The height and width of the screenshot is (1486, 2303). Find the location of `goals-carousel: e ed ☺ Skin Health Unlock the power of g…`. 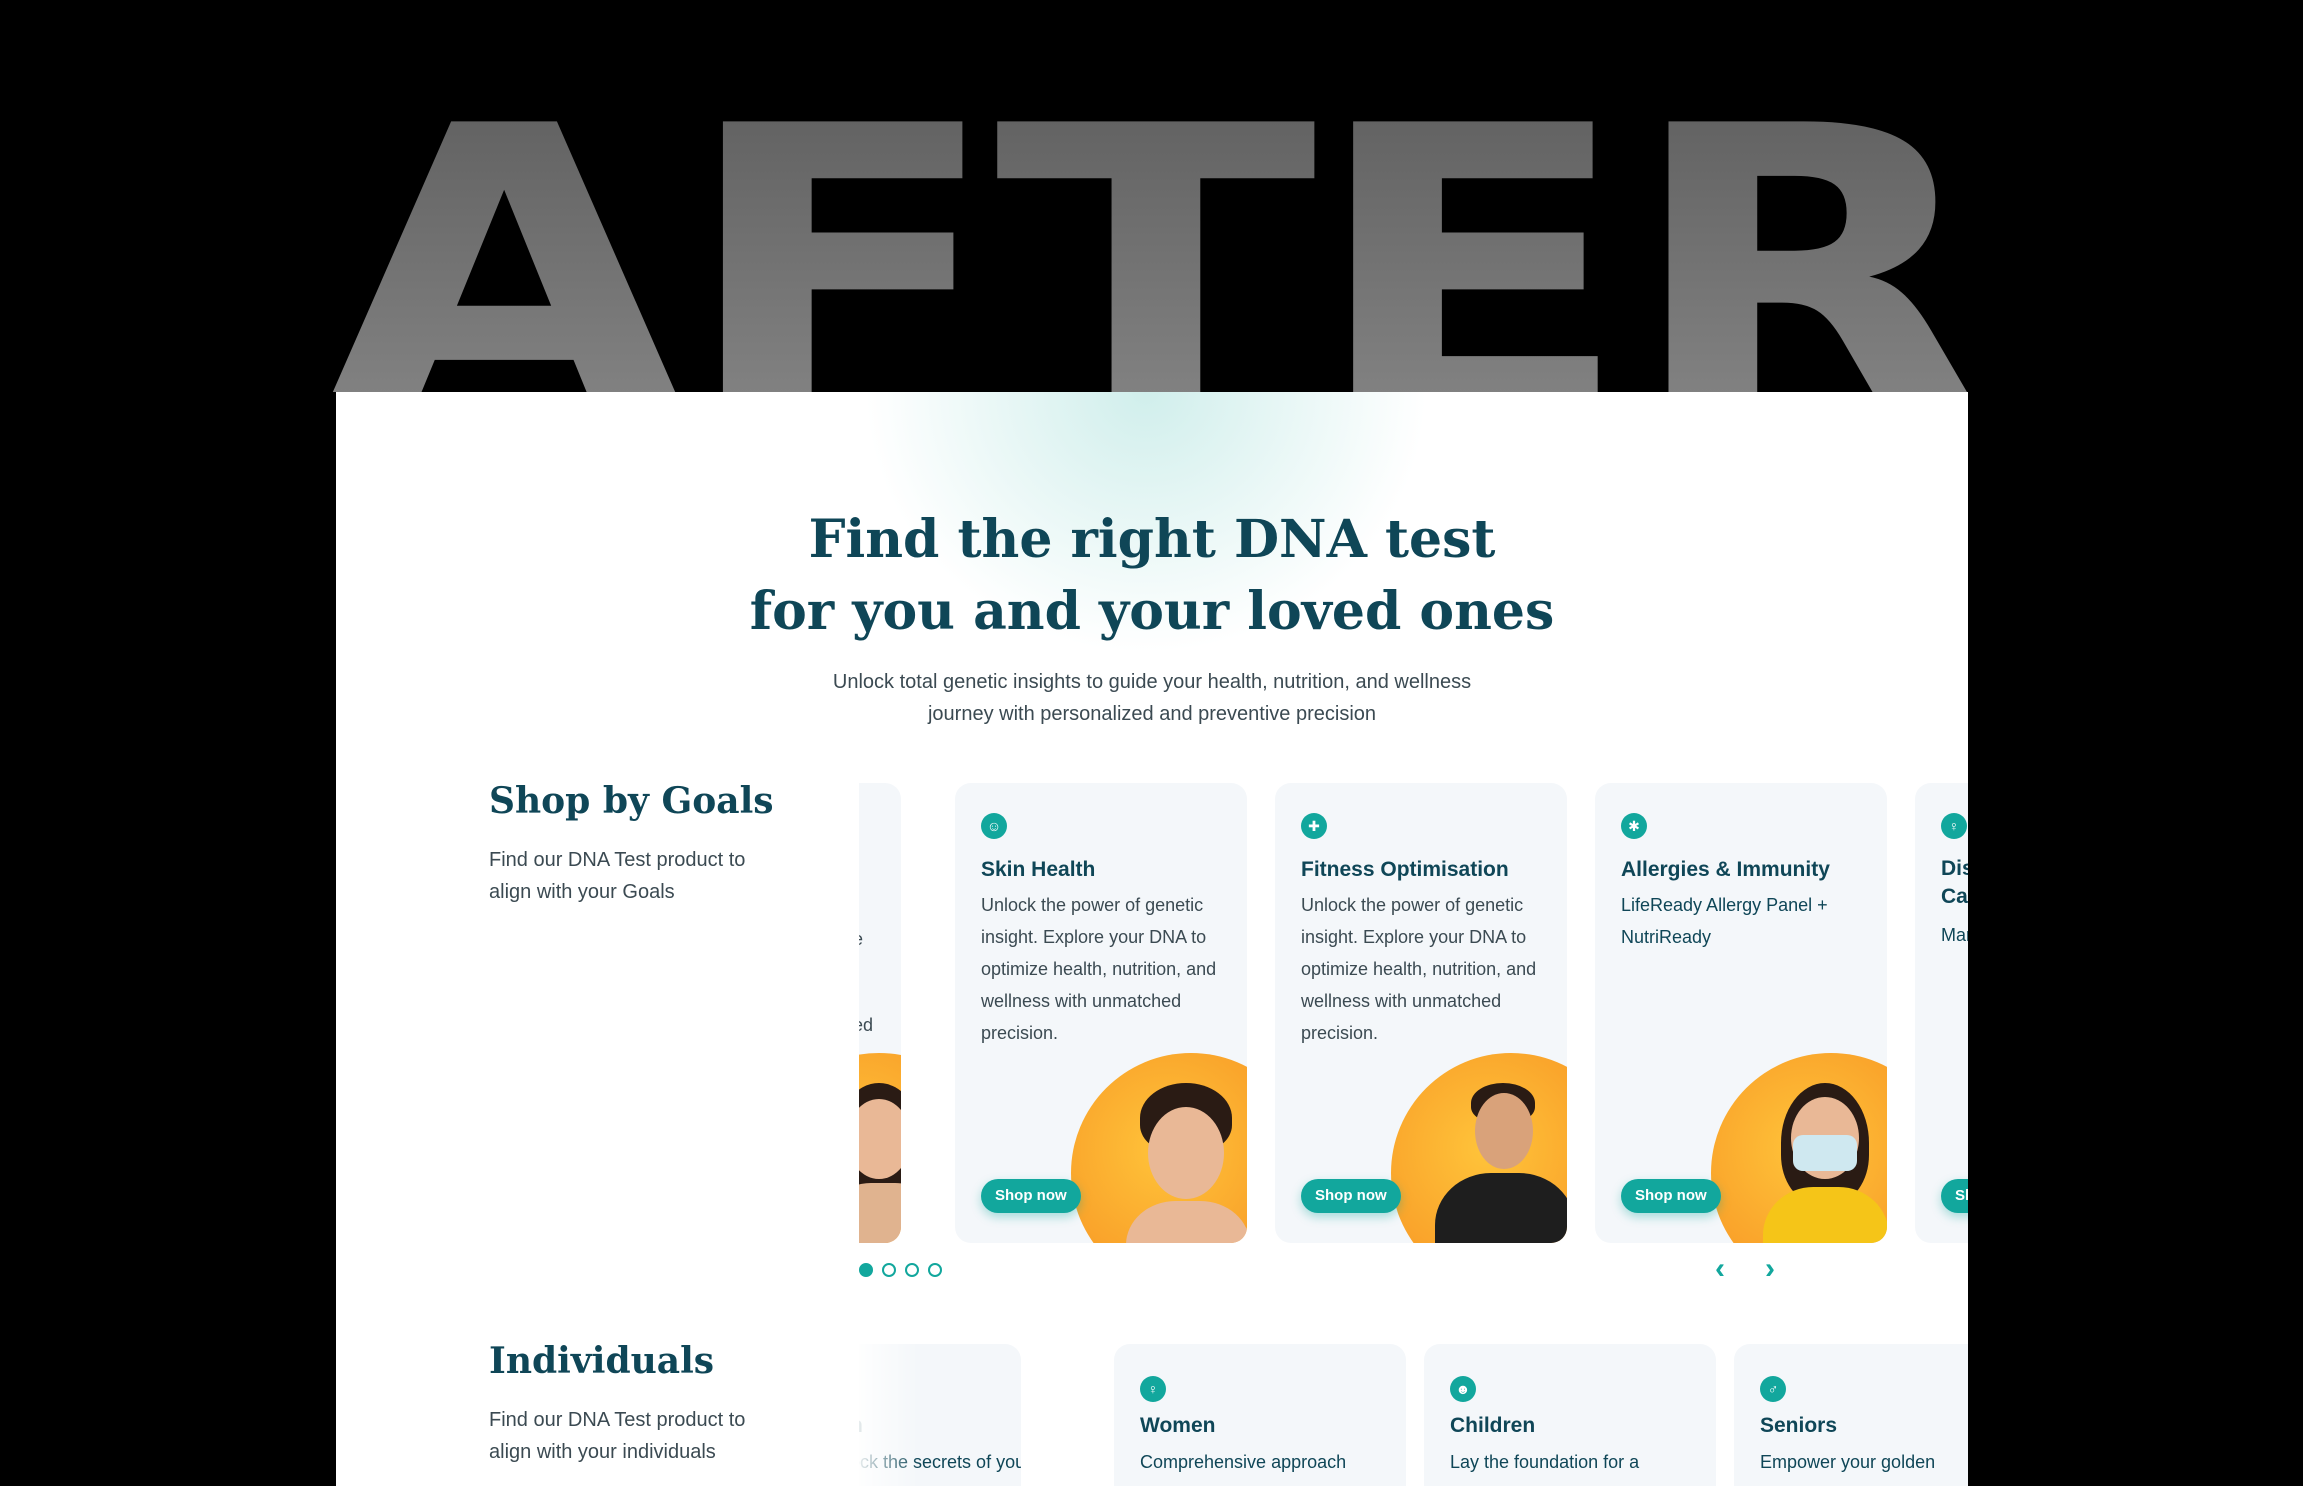

goals-carousel: e ed ☺ Skin Health Unlock the power of g… is located at coordinates (1413, 1014).